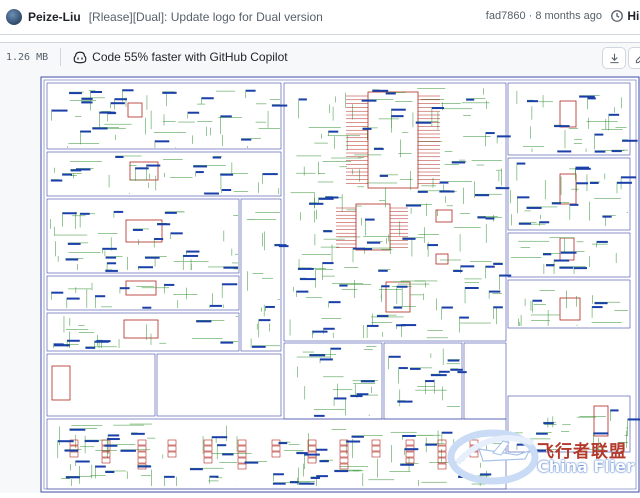  I want to click on block-led, so click(485, 381).